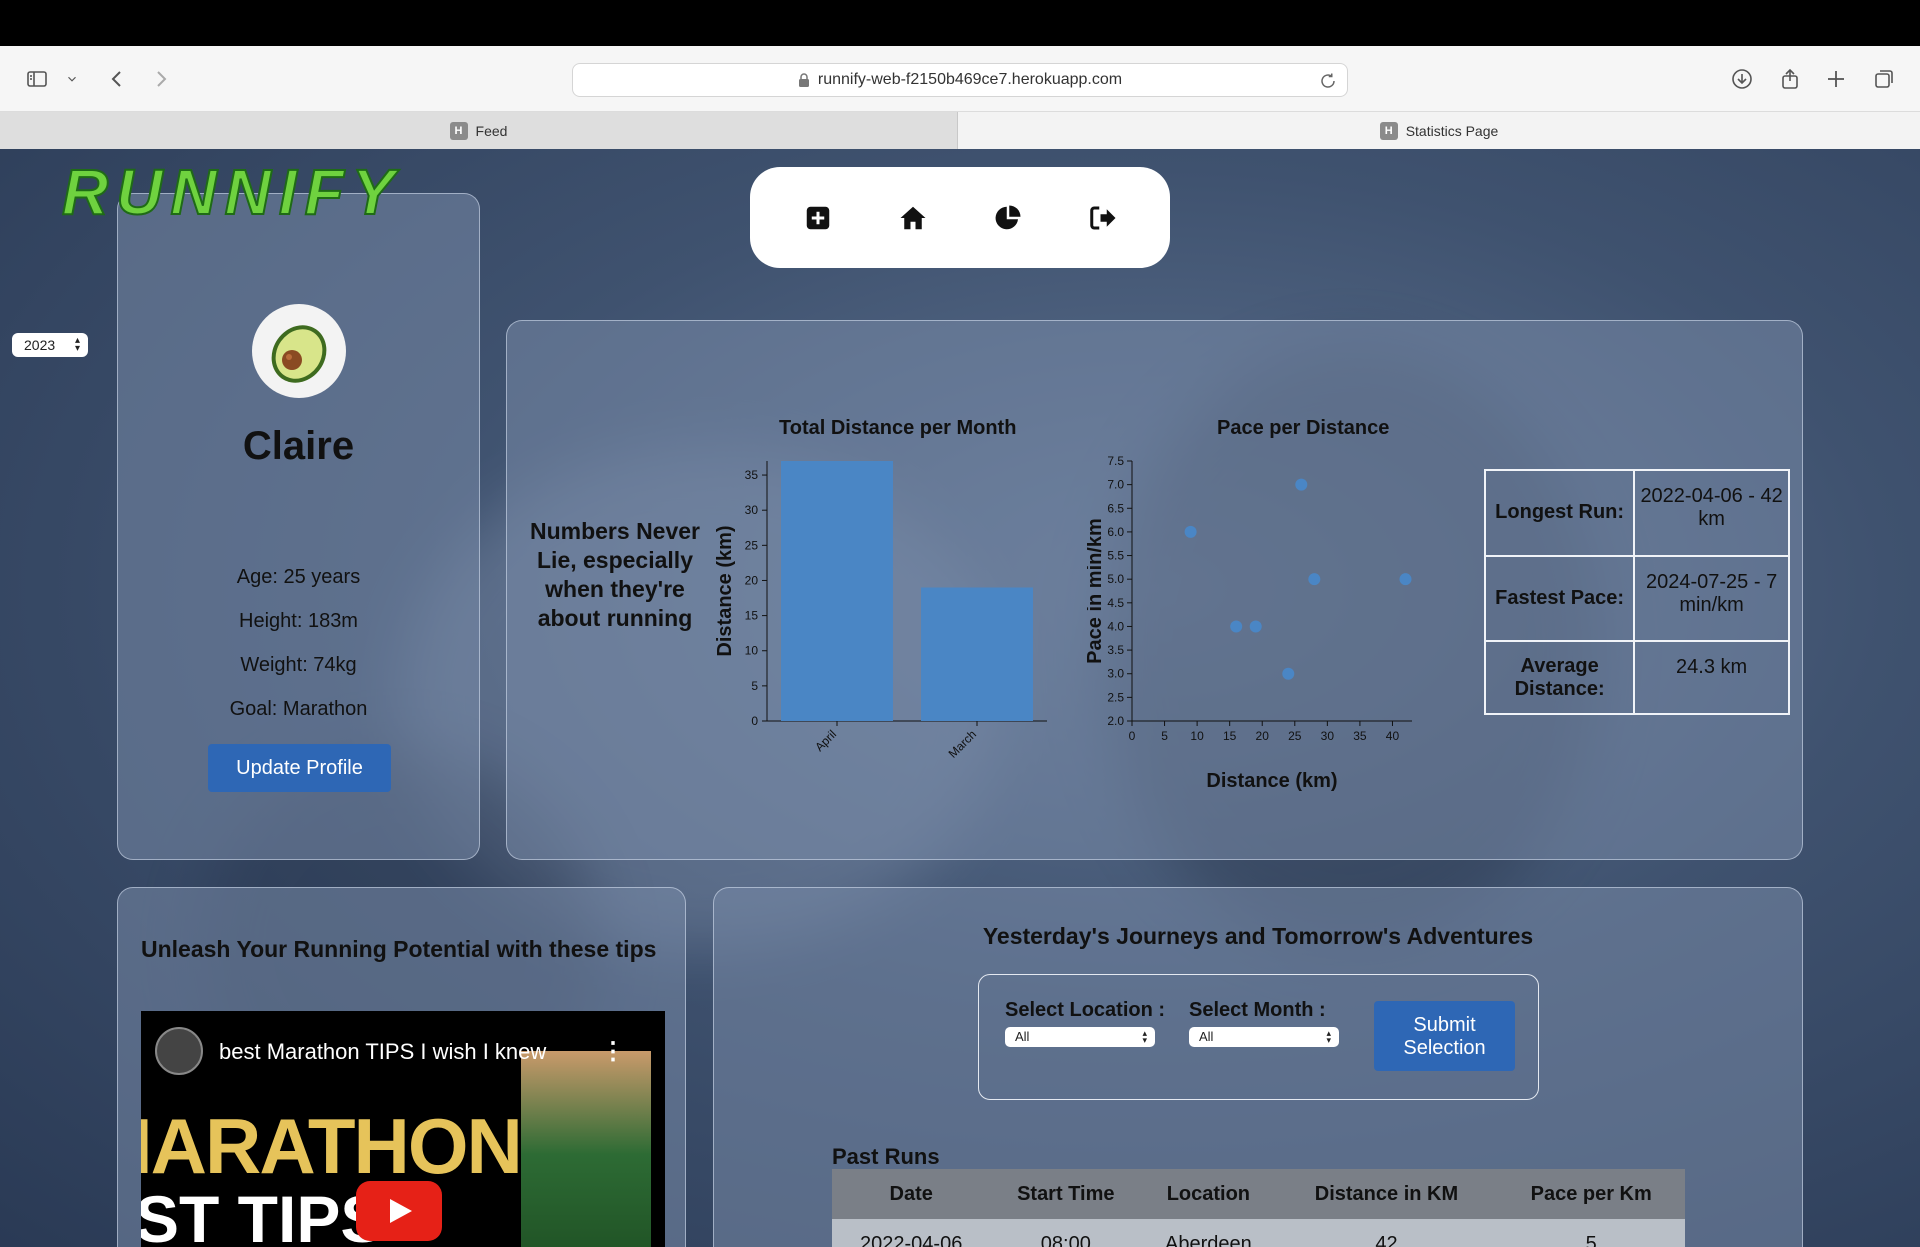 Image resolution: width=1920 pixels, height=1247 pixels. What do you see at coordinates (1066, 1233) in the screenshot?
I see `table-cell: 08:00` at bounding box center [1066, 1233].